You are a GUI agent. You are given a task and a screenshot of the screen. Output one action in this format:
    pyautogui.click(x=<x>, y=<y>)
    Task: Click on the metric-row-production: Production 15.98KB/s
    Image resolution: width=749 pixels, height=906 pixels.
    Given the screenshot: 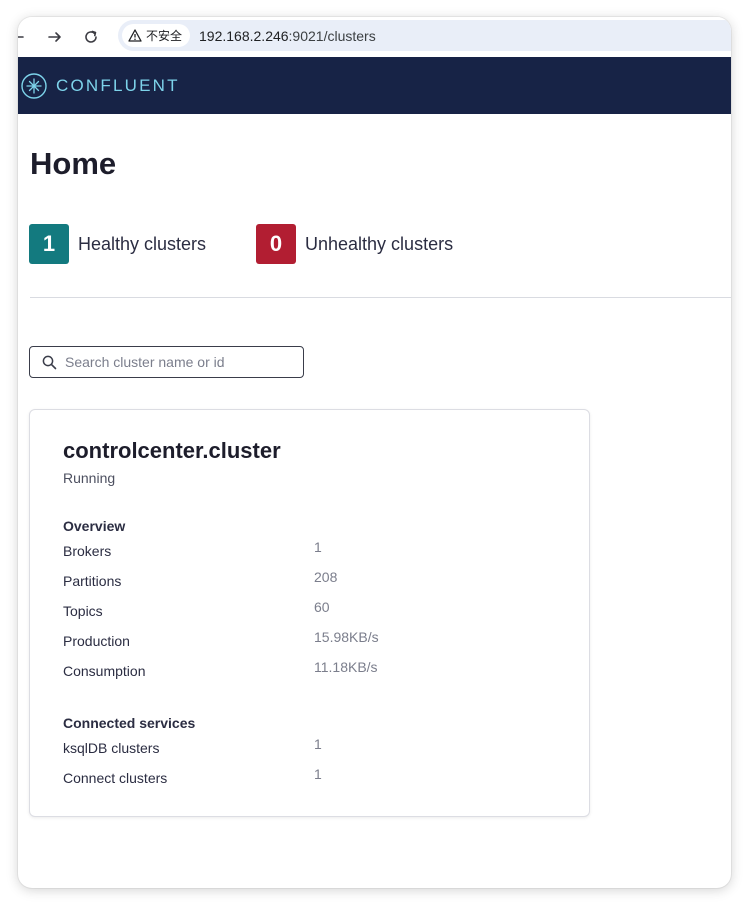 What is the action you would take?
    pyautogui.click(x=313, y=640)
    